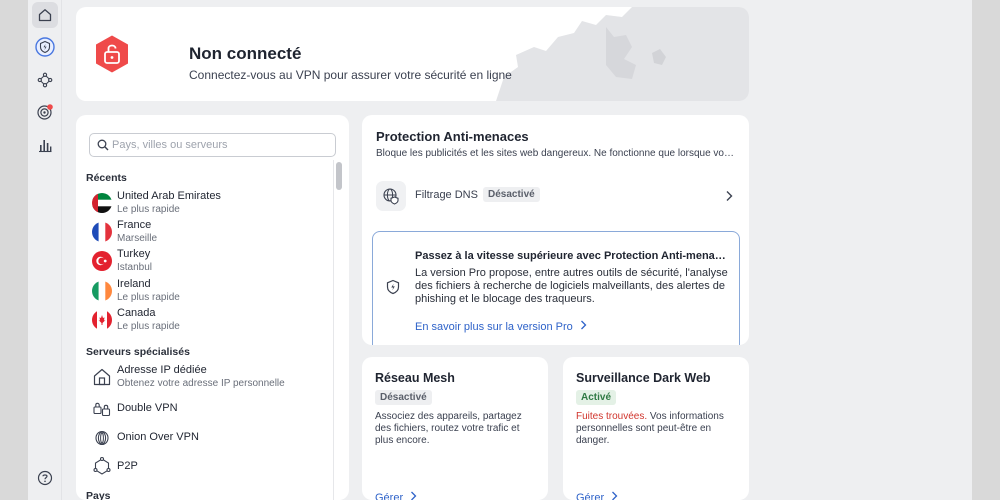  Describe the element at coordinates (106, 178) in the screenshot. I see `recents-heading: Récents` at that location.